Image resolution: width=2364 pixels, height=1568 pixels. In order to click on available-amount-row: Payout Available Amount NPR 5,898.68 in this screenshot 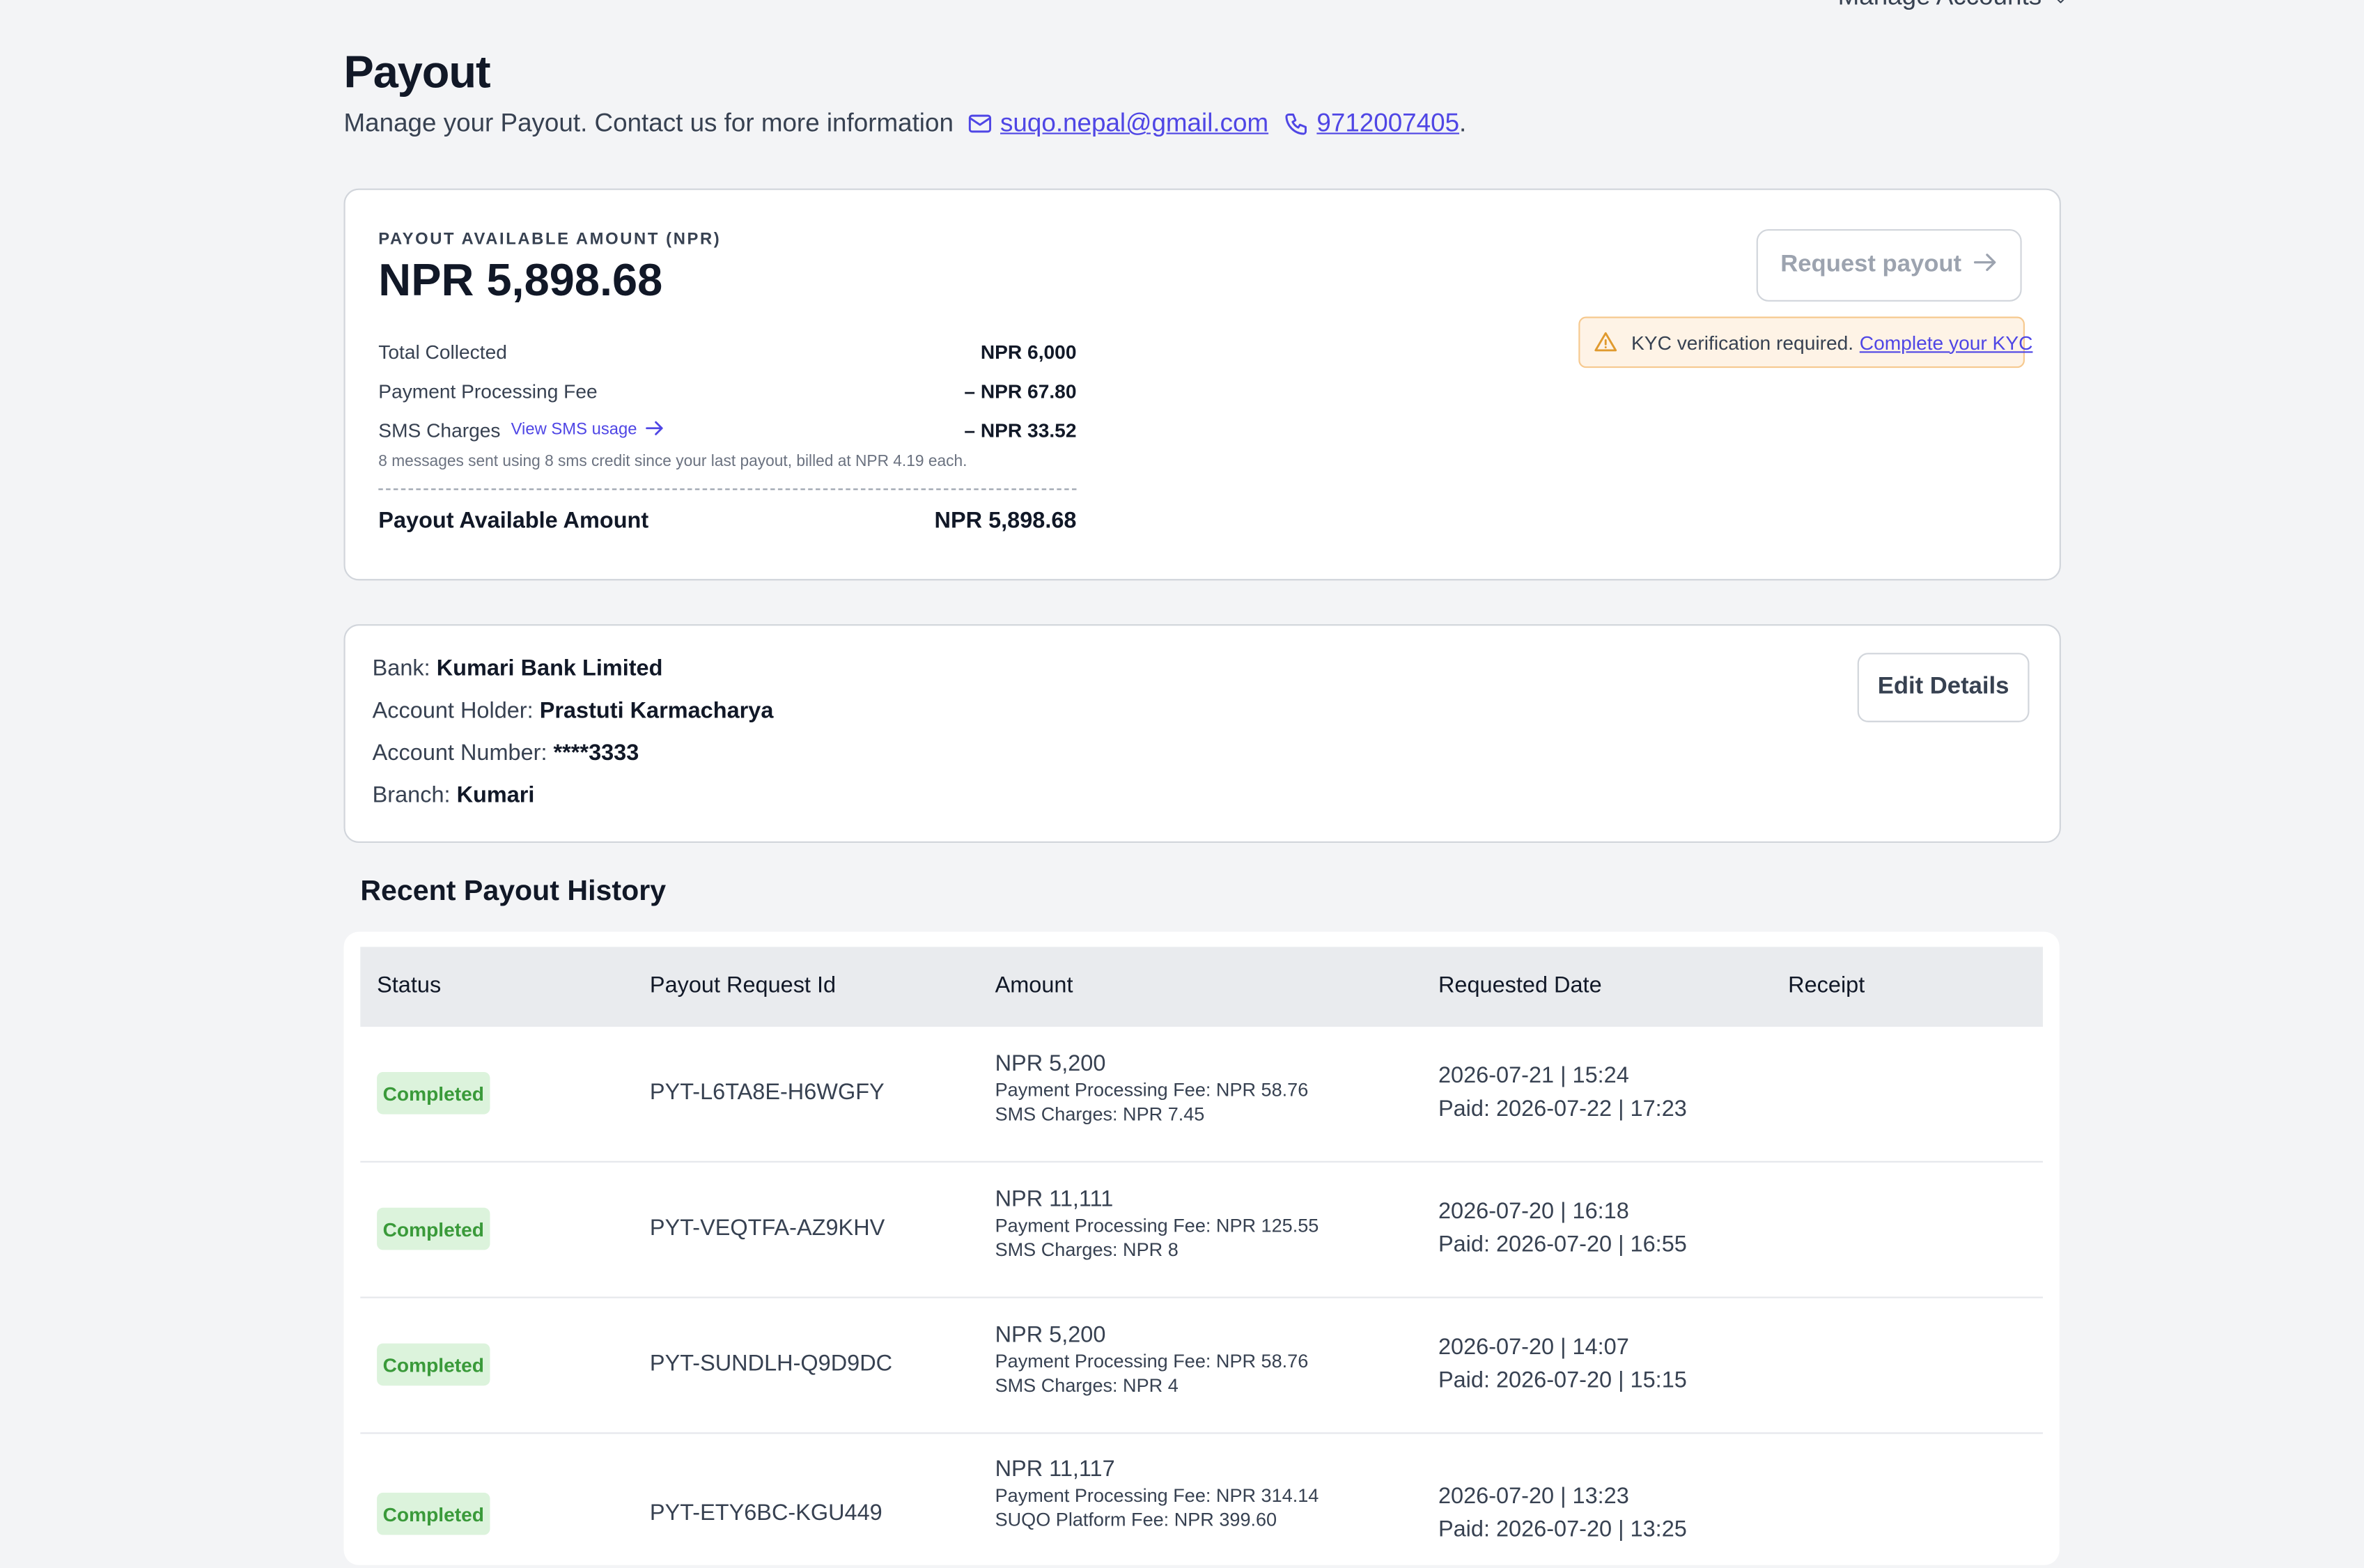, I will do `click(727, 520)`.